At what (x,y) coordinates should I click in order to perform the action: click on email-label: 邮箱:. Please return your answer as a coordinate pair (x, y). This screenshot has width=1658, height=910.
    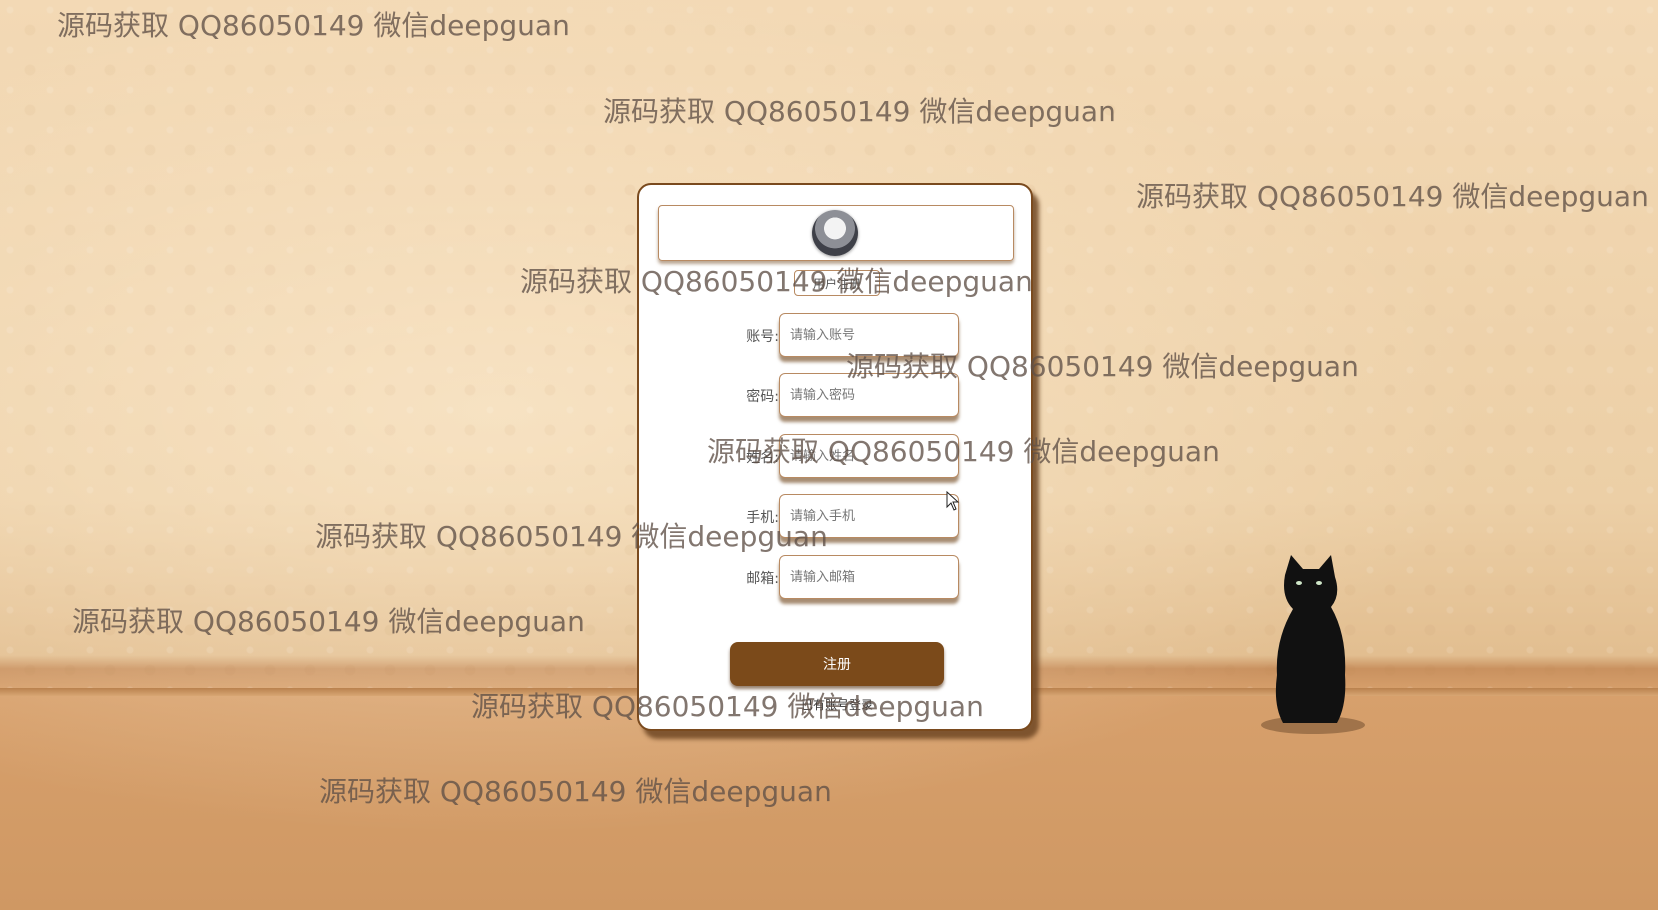
    Looking at the image, I should click on (762, 579).